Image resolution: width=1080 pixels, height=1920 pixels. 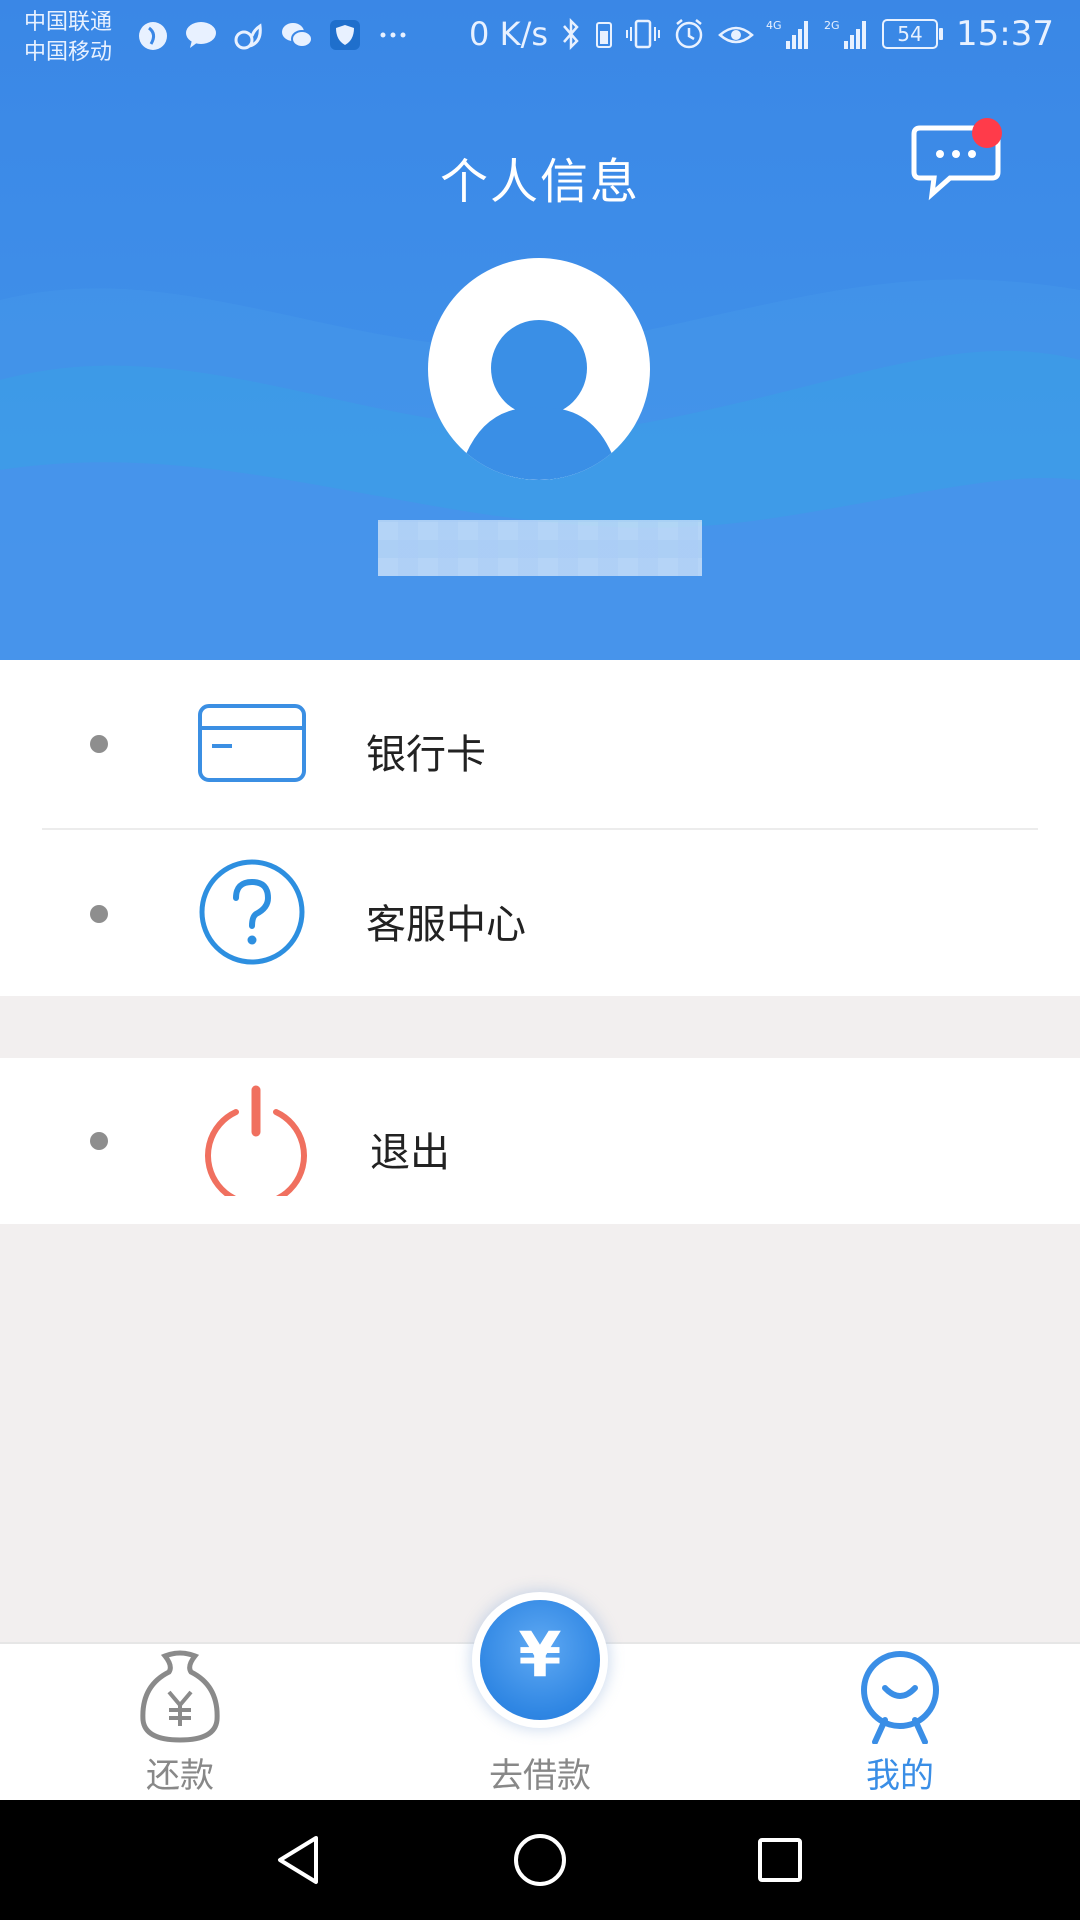 What do you see at coordinates (345, 35) in the screenshot?
I see `shield-icon` at bounding box center [345, 35].